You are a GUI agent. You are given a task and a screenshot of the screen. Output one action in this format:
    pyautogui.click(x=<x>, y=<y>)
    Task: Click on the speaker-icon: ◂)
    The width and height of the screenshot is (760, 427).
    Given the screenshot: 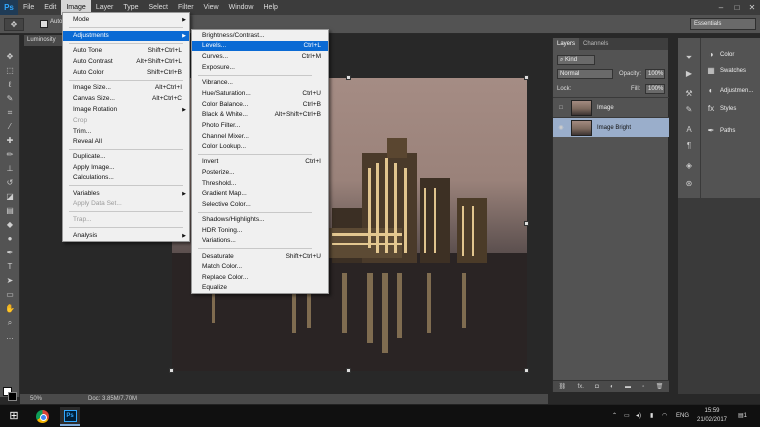 What is the action you would take?
    pyautogui.click(x=638, y=416)
    